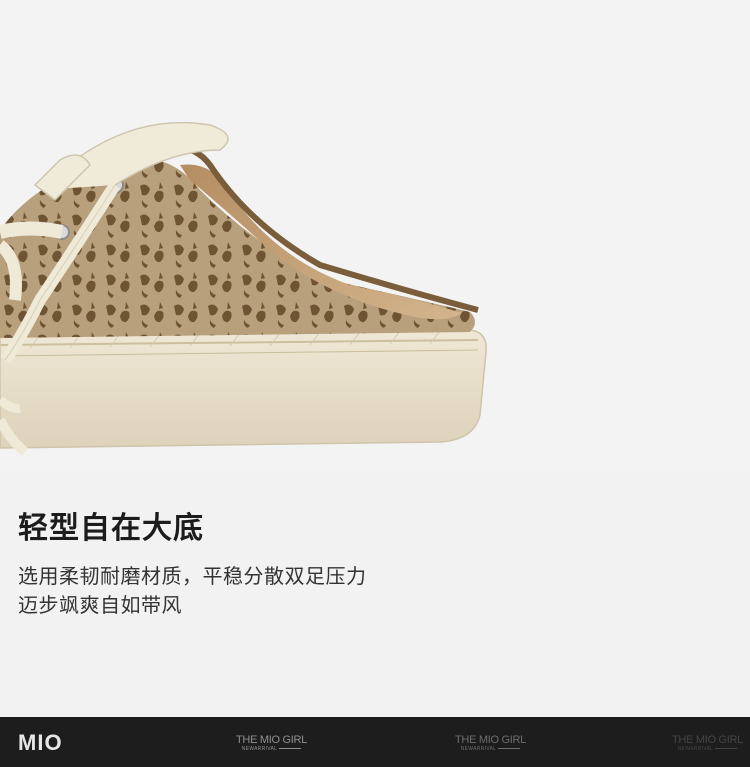 This screenshot has height=767, width=750. What do you see at coordinates (100, 605) in the screenshot?
I see `description-line-2: 迈步飒爽自如带风` at bounding box center [100, 605].